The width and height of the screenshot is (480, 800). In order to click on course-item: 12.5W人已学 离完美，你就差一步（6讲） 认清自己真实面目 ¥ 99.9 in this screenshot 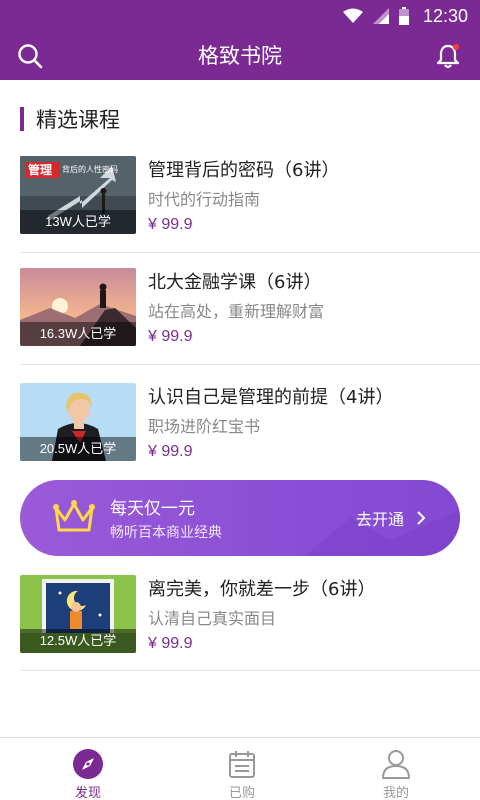, I will do `click(240, 630)`.